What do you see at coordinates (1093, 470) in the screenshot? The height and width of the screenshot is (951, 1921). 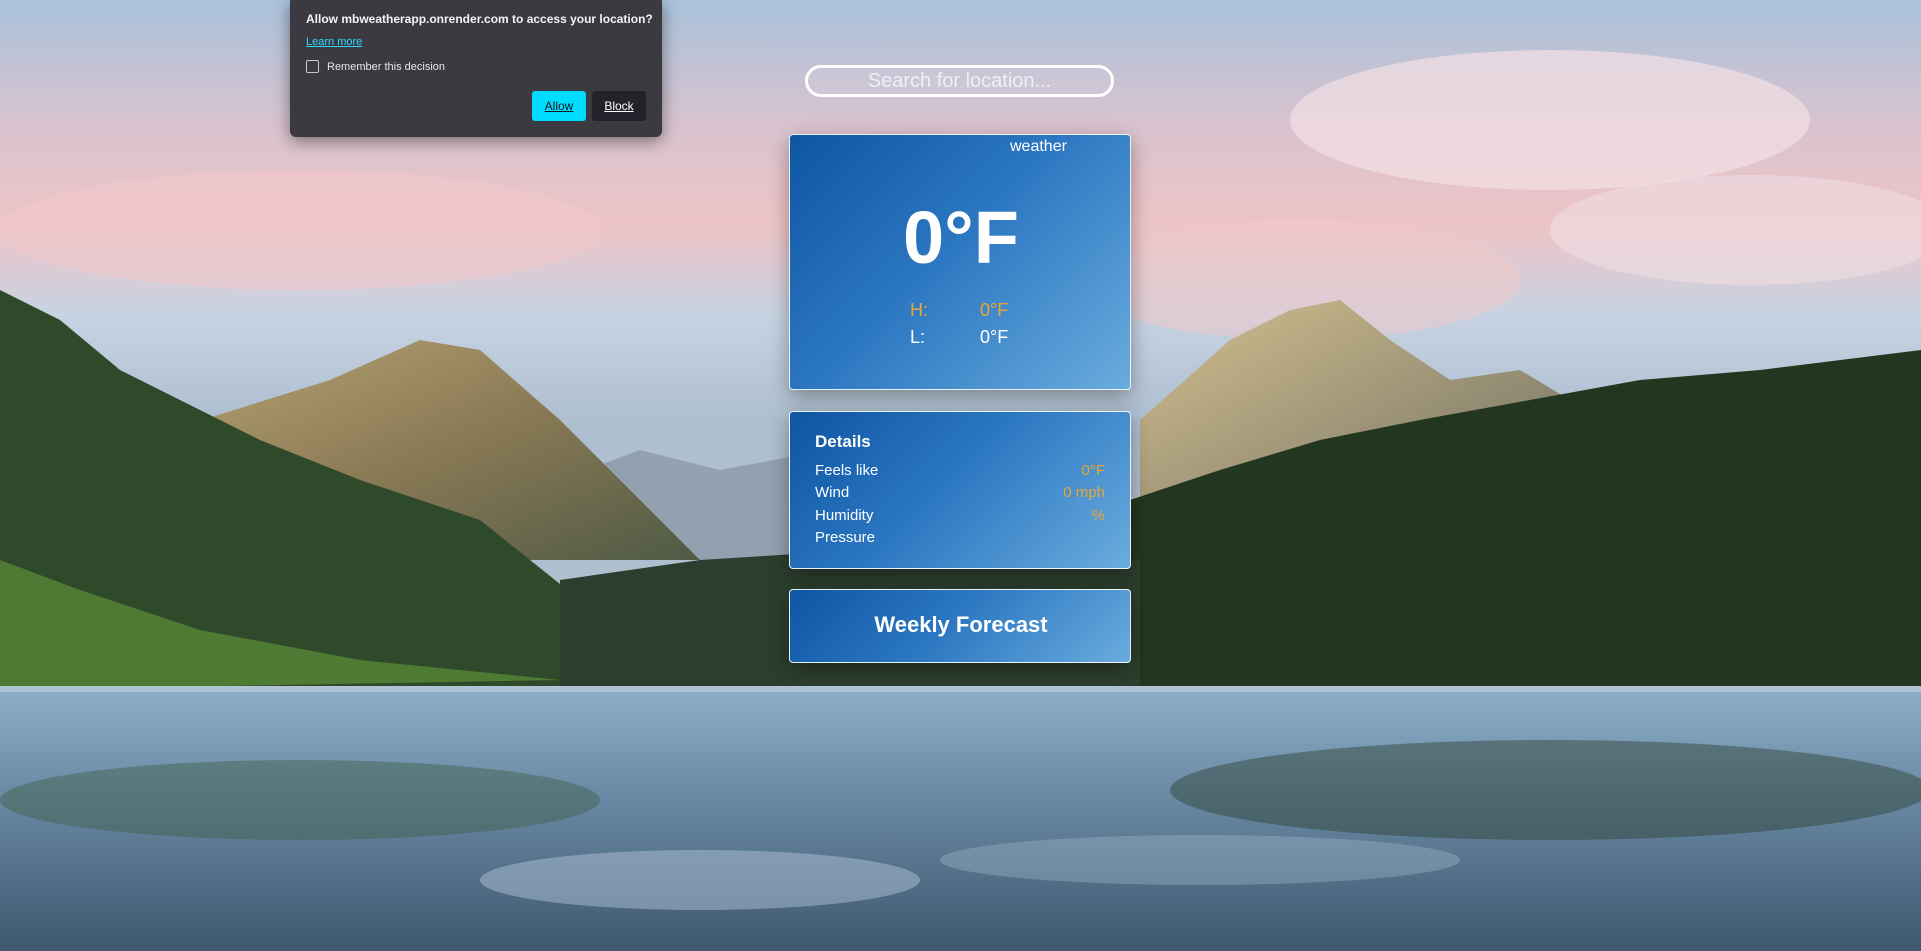 I see `detail-value: 0°F` at bounding box center [1093, 470].